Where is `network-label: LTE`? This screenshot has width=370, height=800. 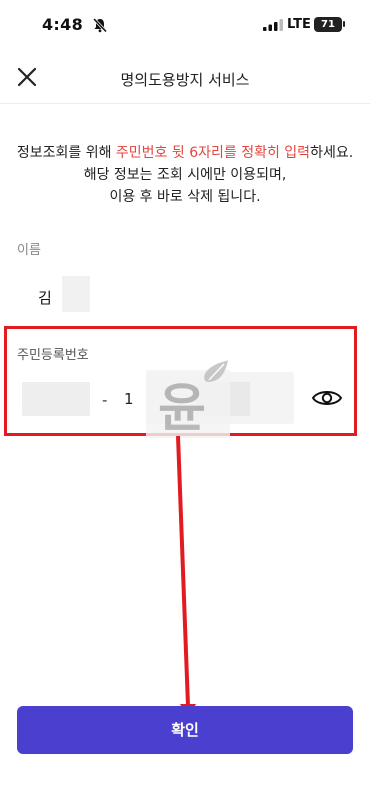 network-label: LTE is located at coordinates (299, 24).